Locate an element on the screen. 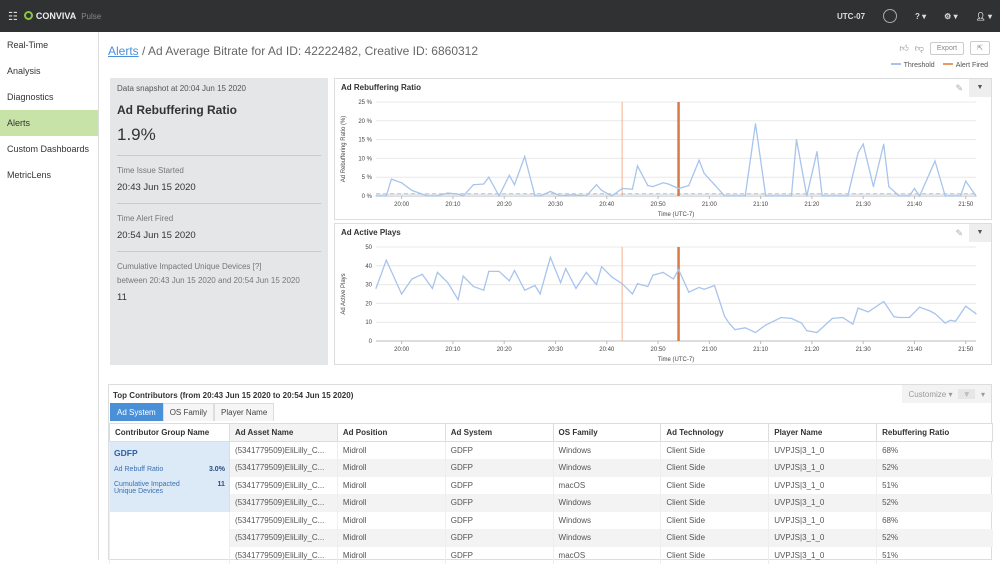 The height and width of the screenshot is (564, 1000). ratio-label: Ad Rebuff Ratio is located at coordinates (138, 469).